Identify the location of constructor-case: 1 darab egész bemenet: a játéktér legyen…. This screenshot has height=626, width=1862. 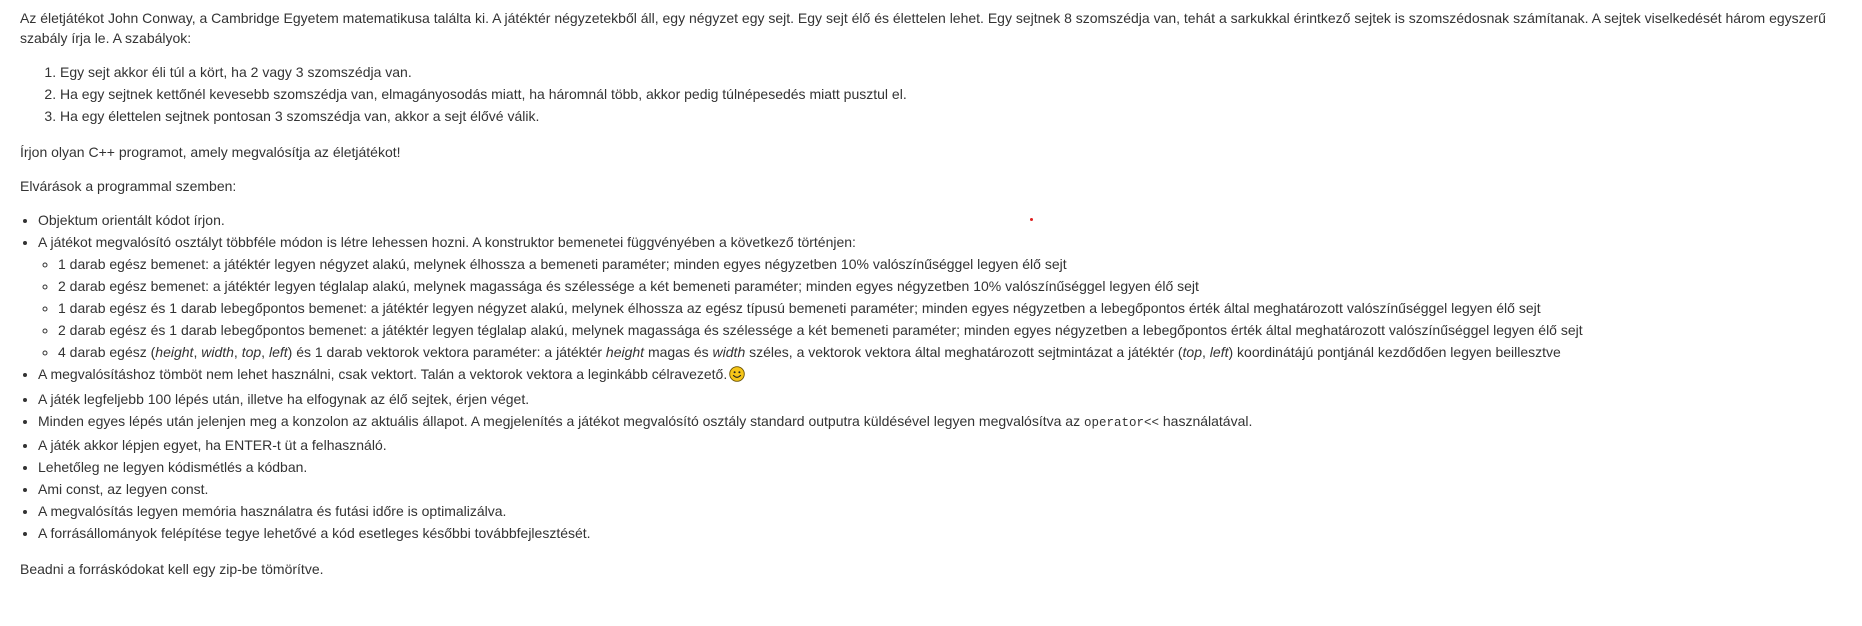
(960, 264).